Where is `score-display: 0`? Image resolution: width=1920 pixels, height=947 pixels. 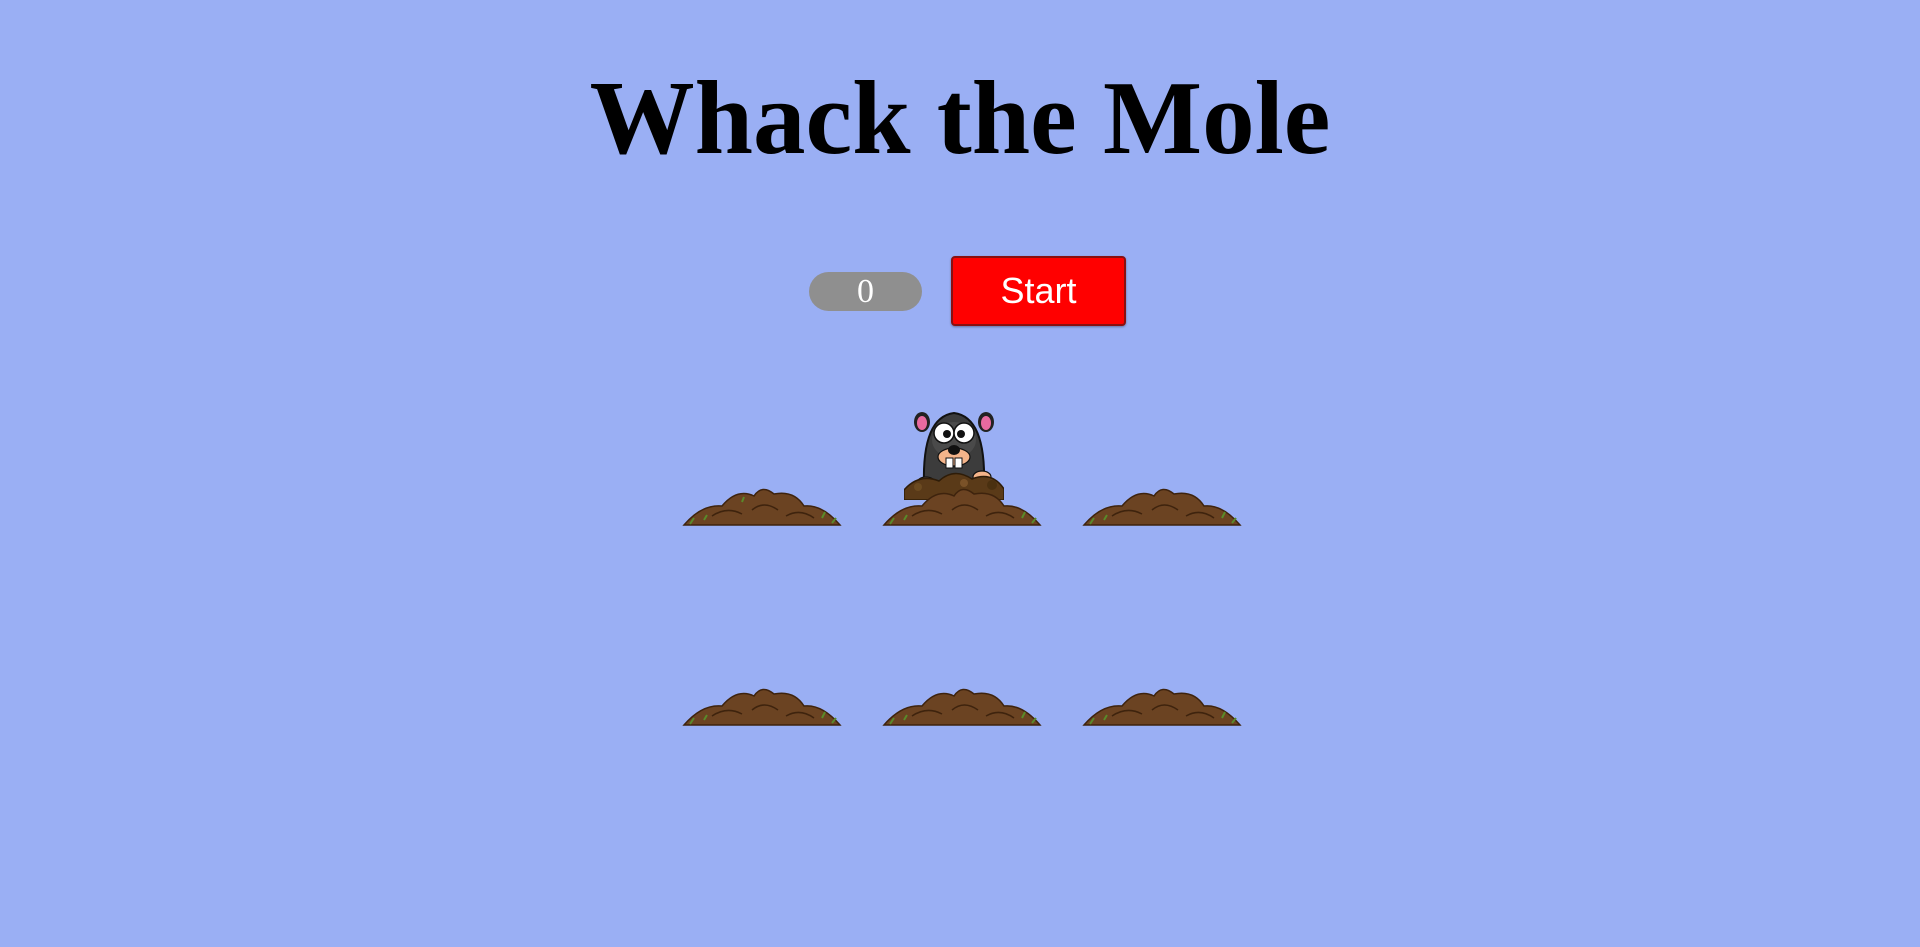 score-display: 0 is located at coordinates (865, 291).